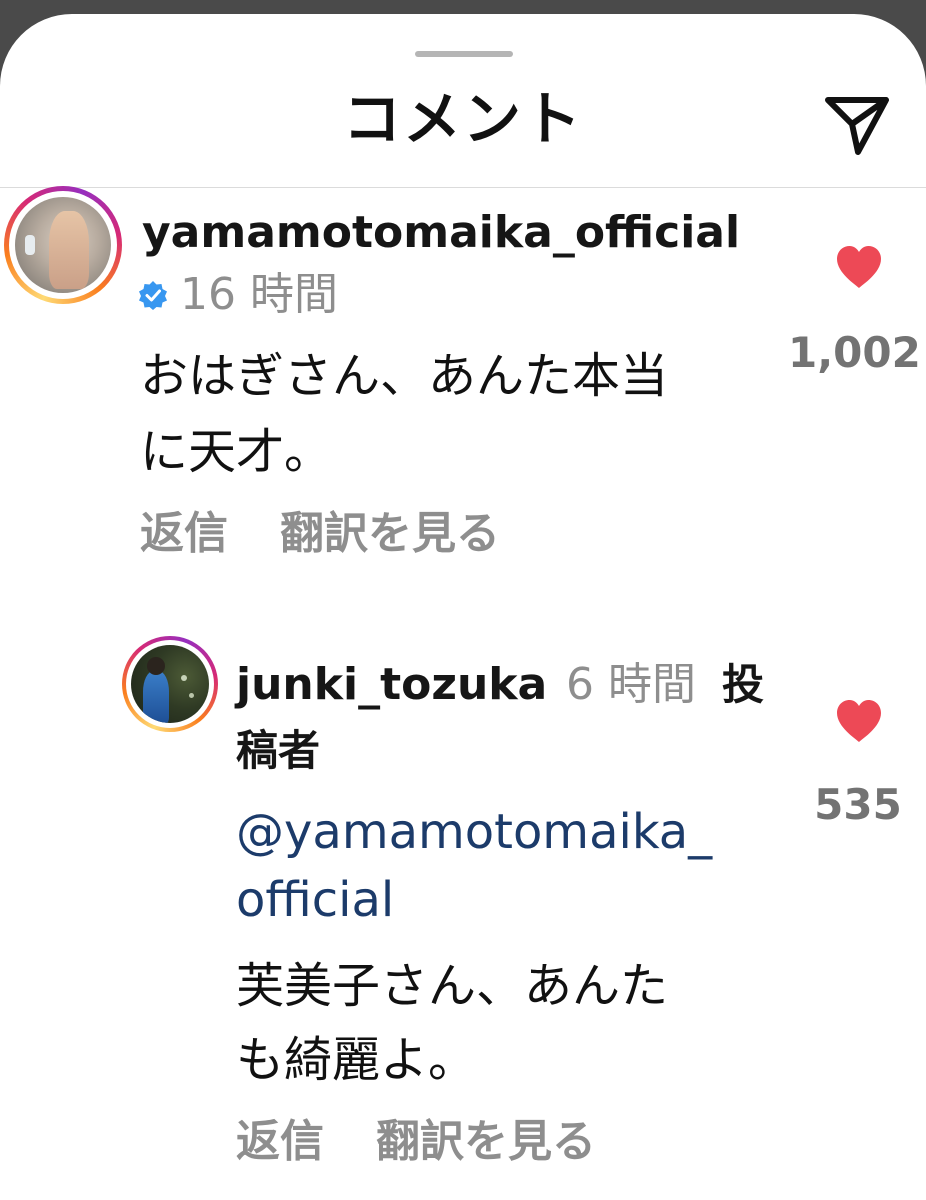  Describe the element at coordinates (631, 684) in the screenshot. I see `reply-time: 6 時間` at that location.